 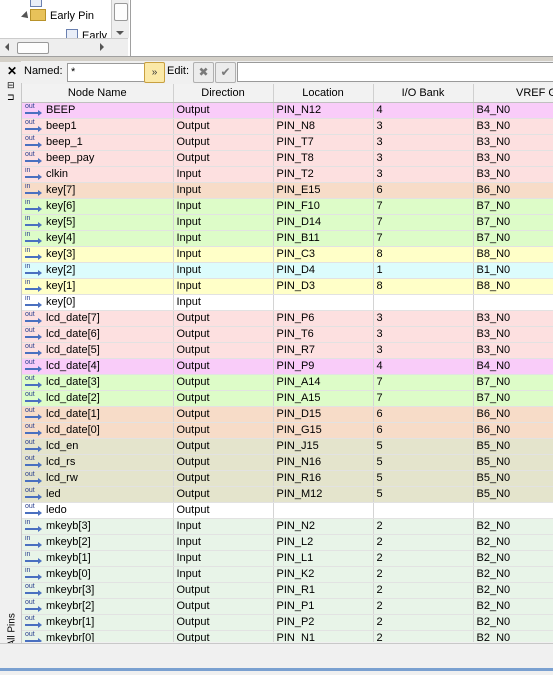 I want to click on table-row: in key[2] Input PIN_D4 1 B1_N0, so click(x=287, y=270).